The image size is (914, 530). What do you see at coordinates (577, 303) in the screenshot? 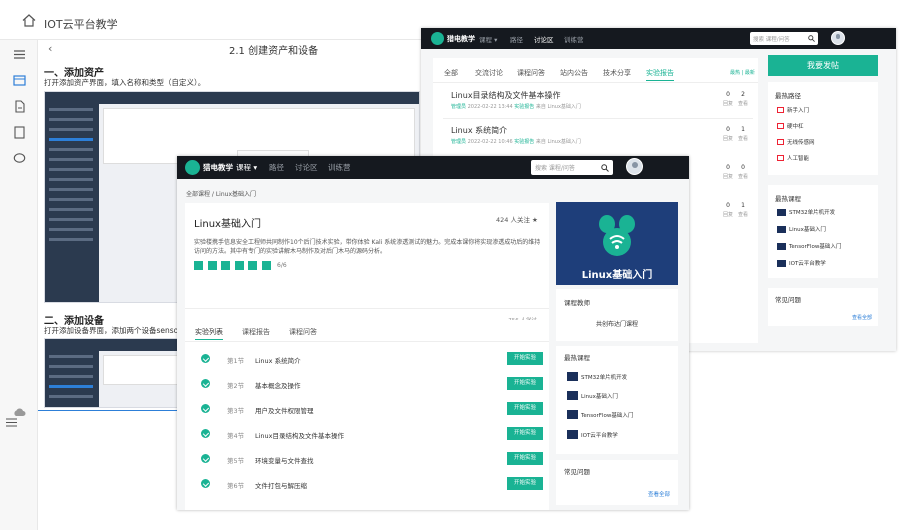
I see `teacher-title: 课程教师` at bounding box center [577, 303].